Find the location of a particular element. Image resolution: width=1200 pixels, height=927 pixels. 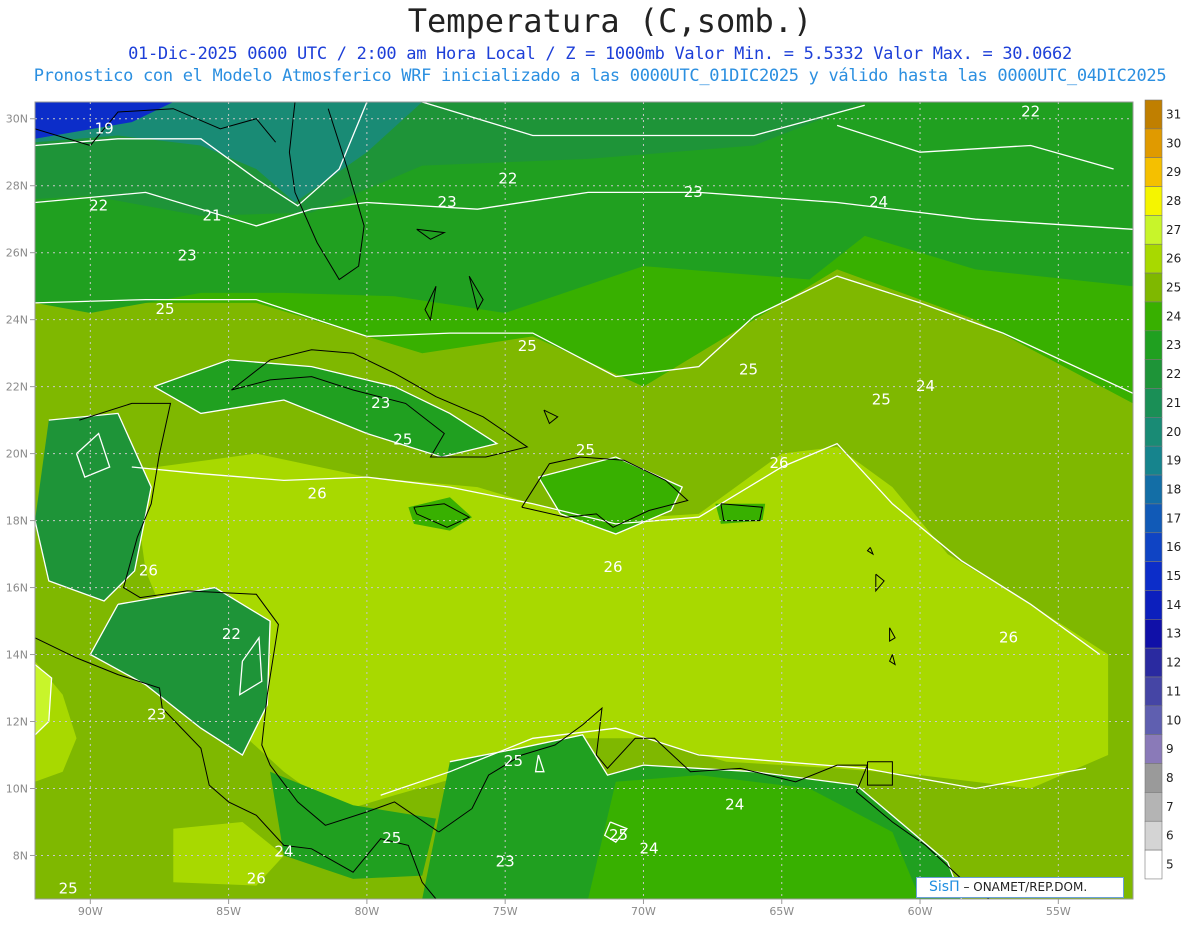

contour-label-22: 26 is located at coordinates (1008, 637).